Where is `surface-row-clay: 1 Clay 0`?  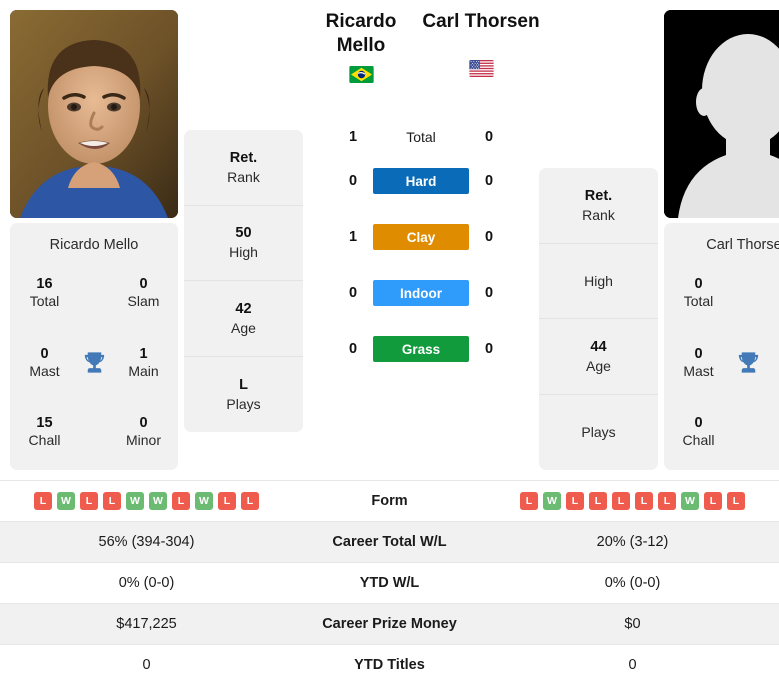 surface-row-clay: 1 Clay 0 is located at coordinates (421, 237).